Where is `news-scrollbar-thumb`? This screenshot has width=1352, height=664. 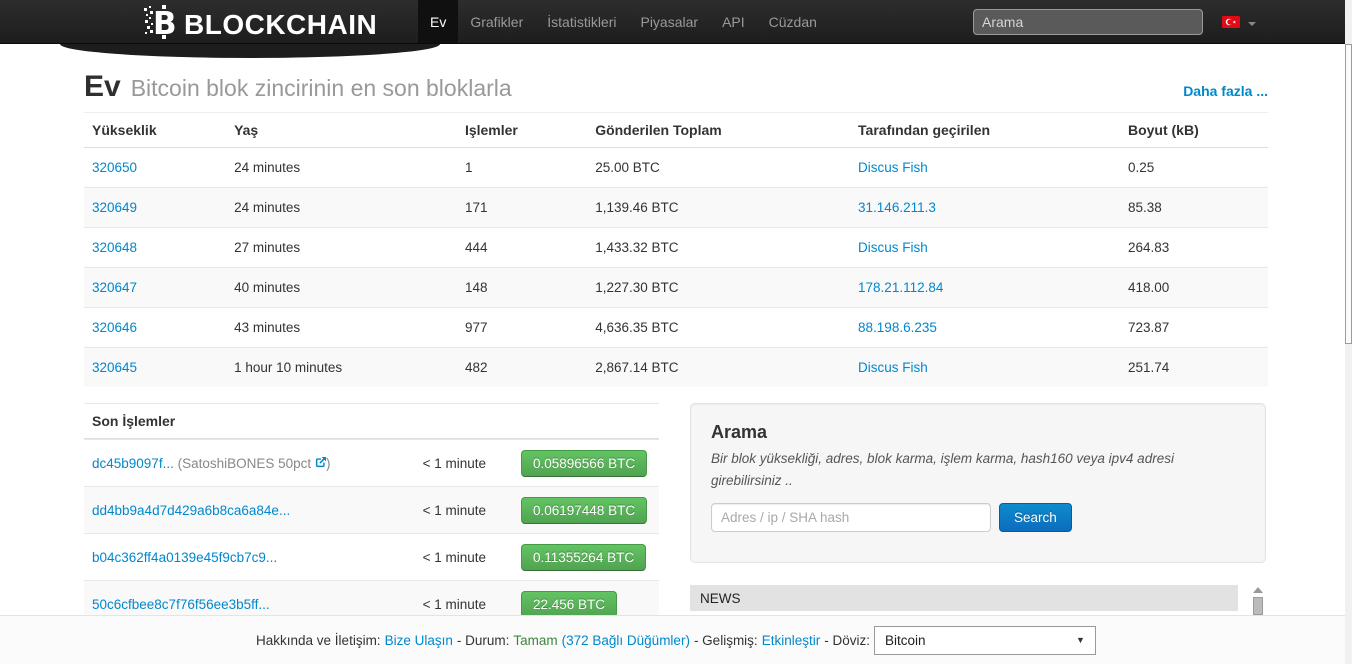 news-scrollbar-thumb is located at coordinates (1258, 606).